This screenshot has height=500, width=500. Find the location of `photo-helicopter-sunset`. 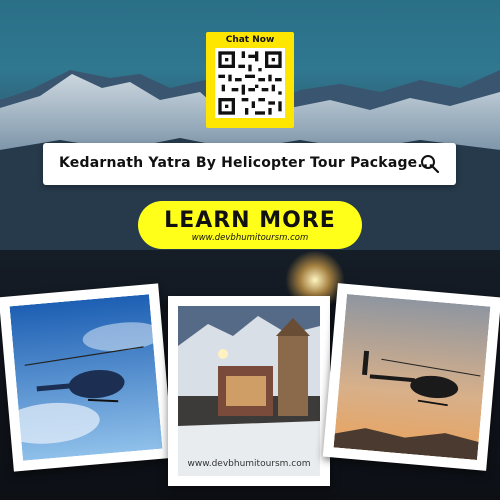

photo-helicopter-sunset is located at coordinates (411, 377).